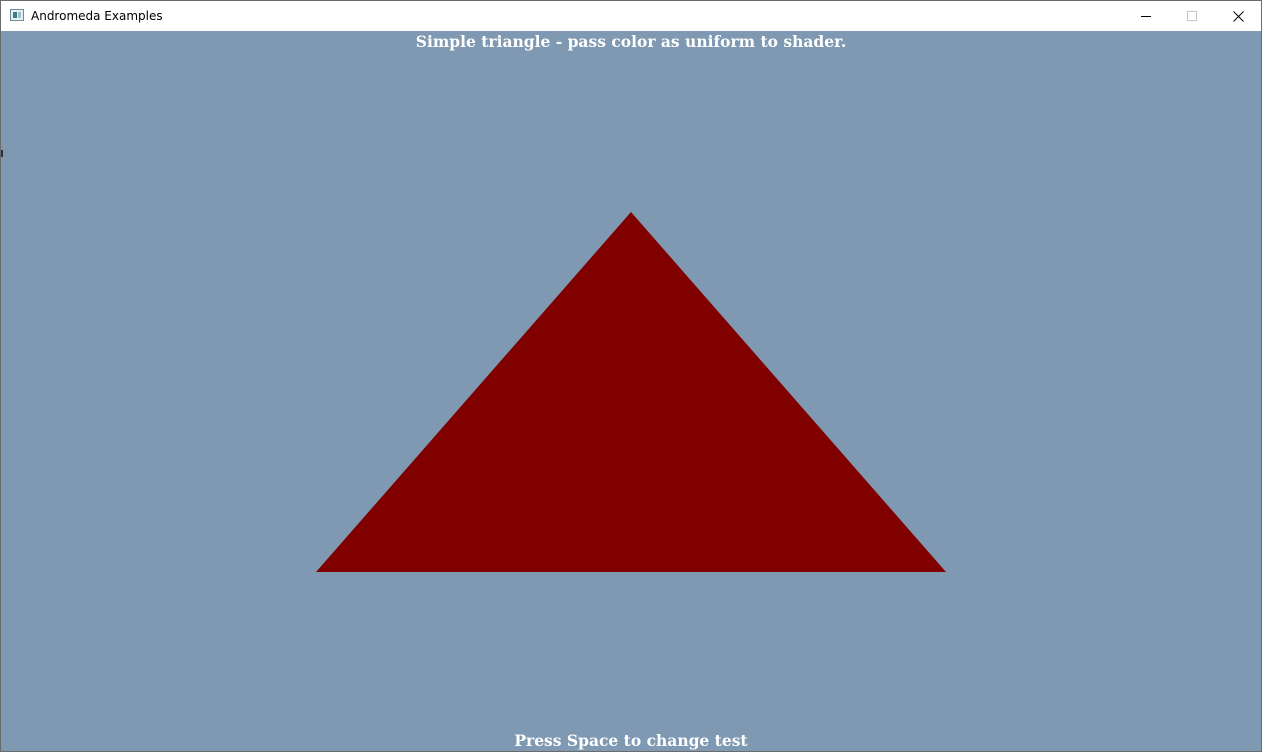  I want to click on close-icon, so click(1238, 16).